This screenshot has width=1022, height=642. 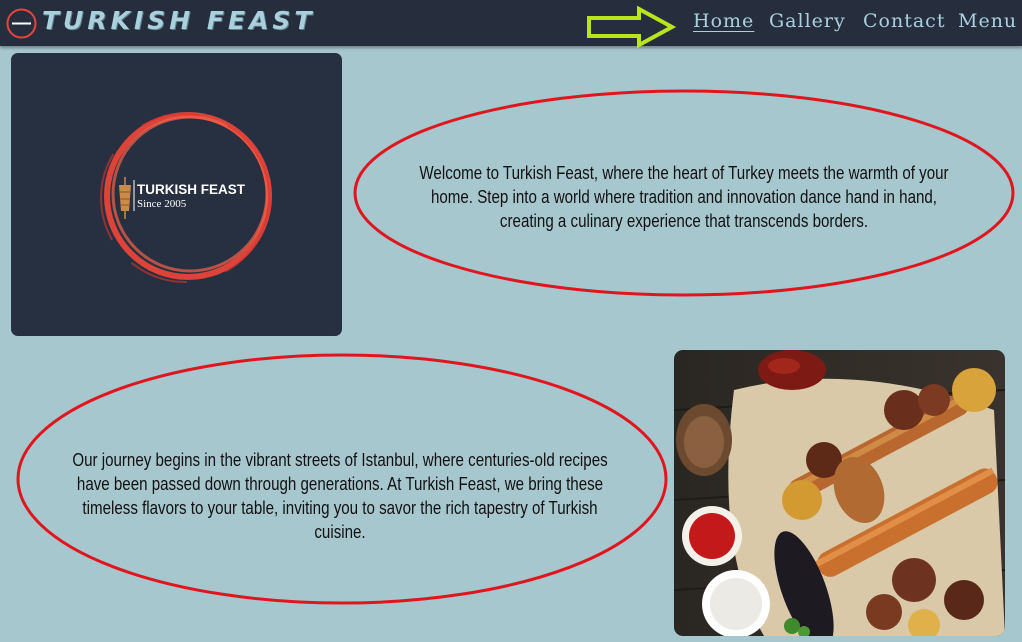 What do you see at coordinates (178, 20) in the screenshot?
I see `brand-name: Turkish Feast` at bounding box center [178, 20].